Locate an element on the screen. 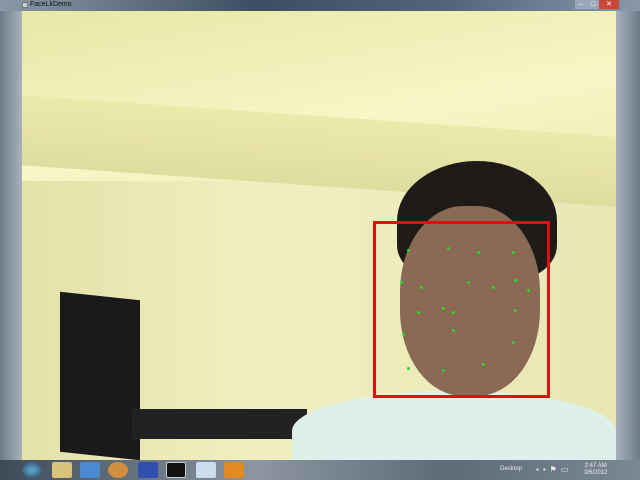  clock-time: 2:47 AM is located at coordinates (595, 466).